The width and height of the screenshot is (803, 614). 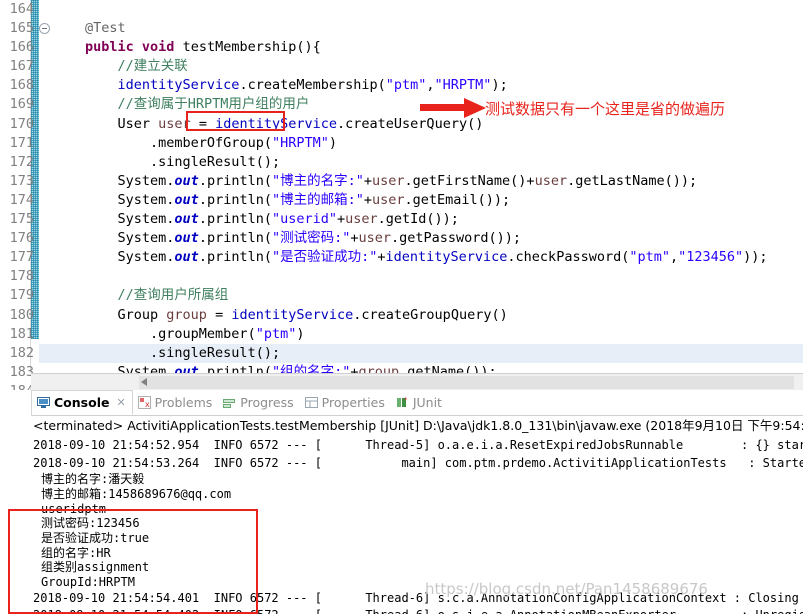 I want to click on code-line: 171 .memberOfGroup("HRPTM"), so click(x=406, y=143).